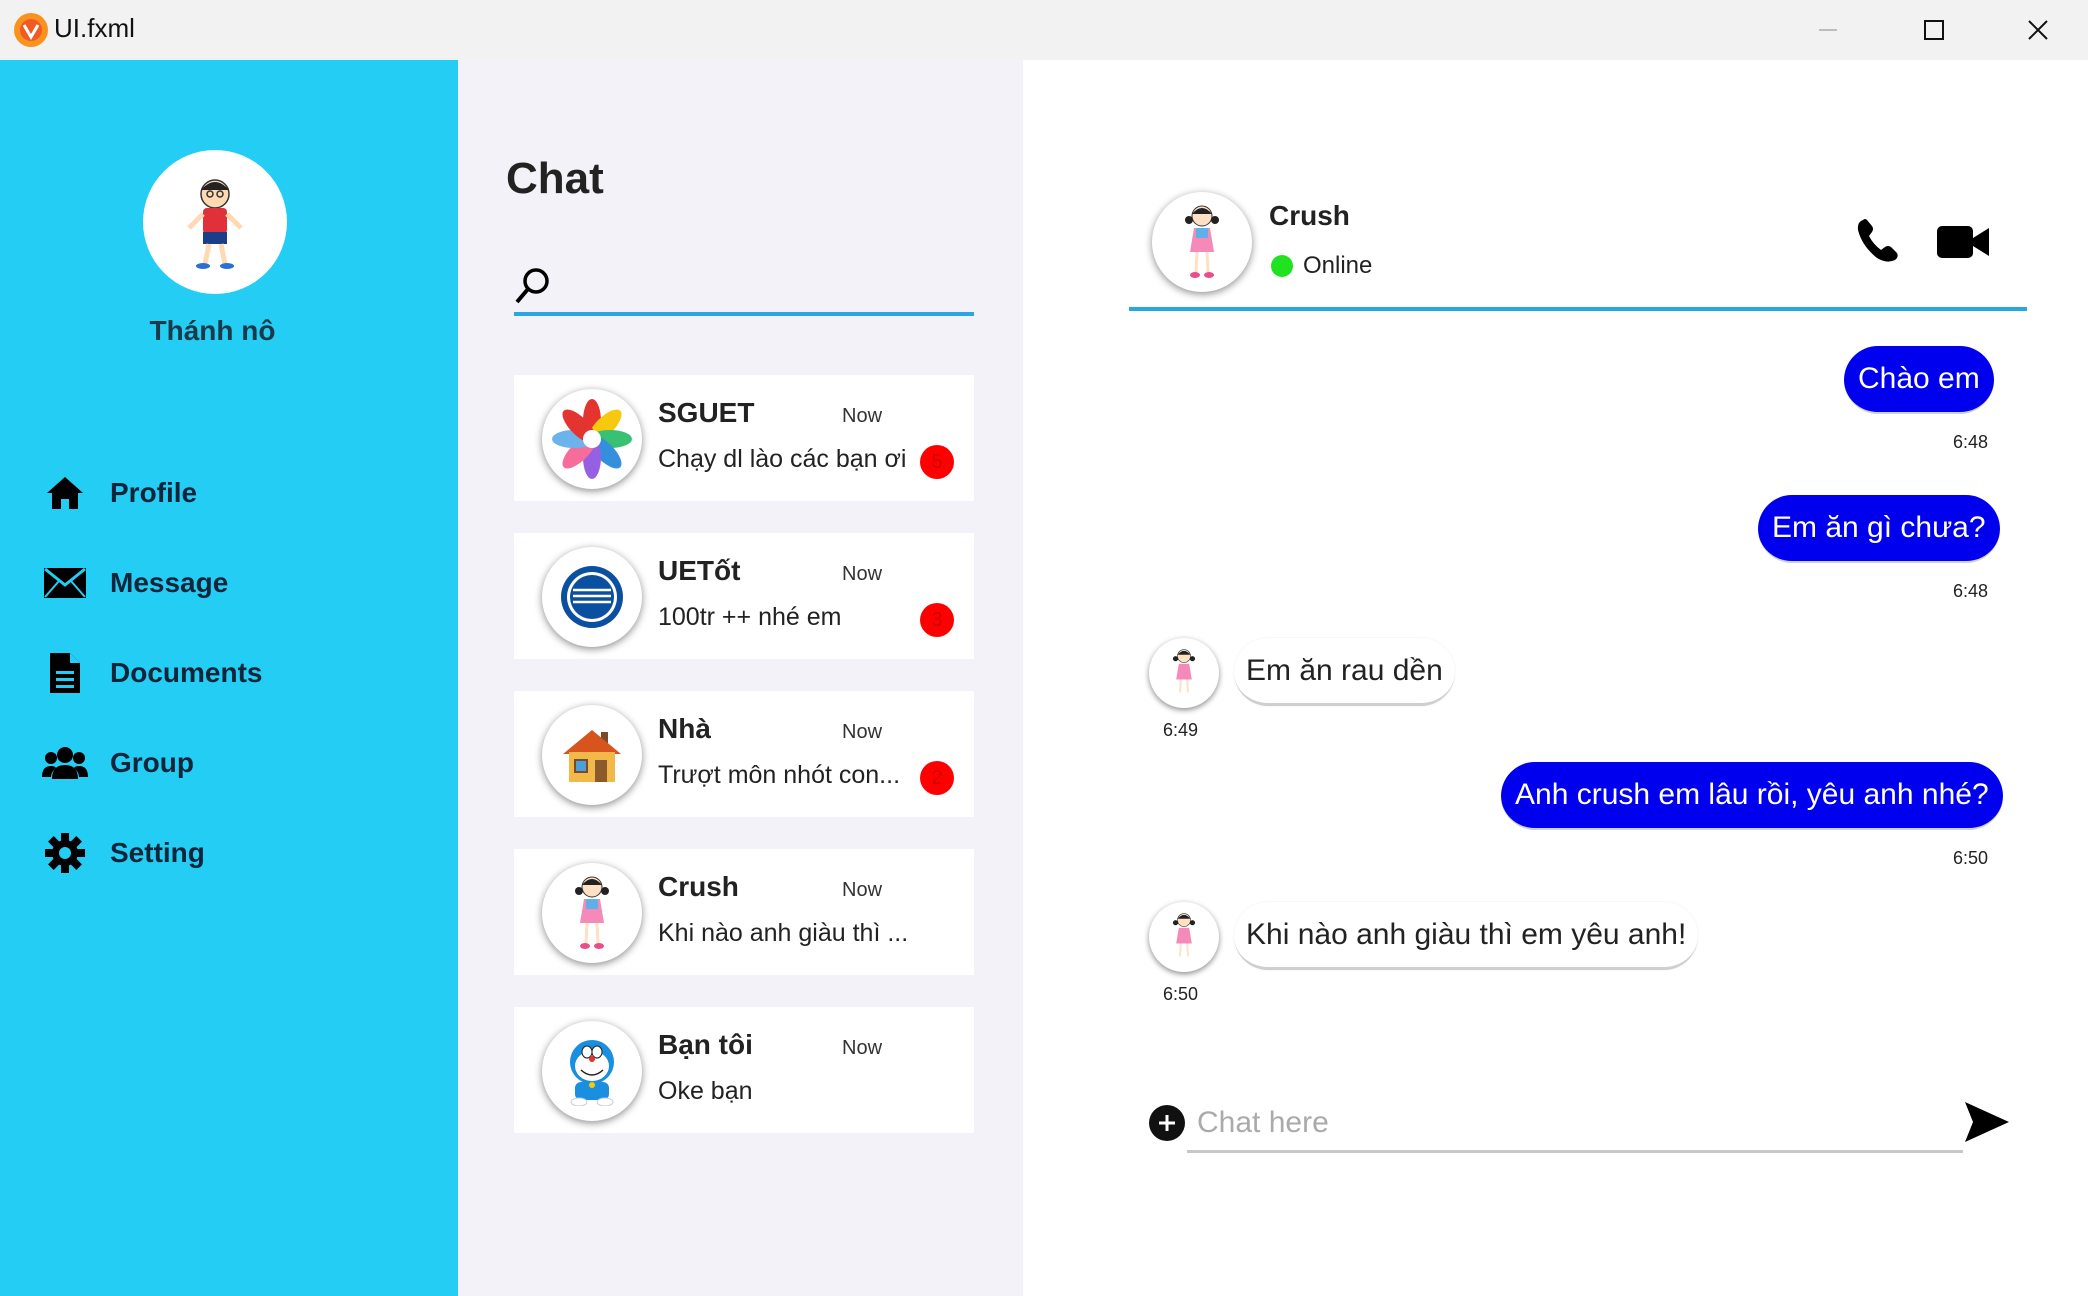  I want to click on nav-label-group: Group, so click(152, 762).